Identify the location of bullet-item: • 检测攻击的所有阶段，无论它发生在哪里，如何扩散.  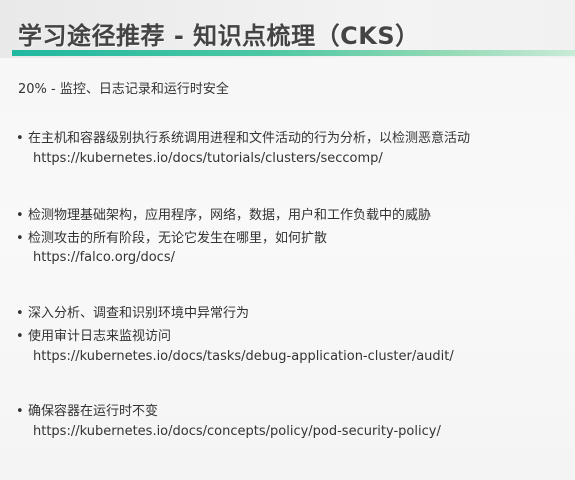
(171, 236).